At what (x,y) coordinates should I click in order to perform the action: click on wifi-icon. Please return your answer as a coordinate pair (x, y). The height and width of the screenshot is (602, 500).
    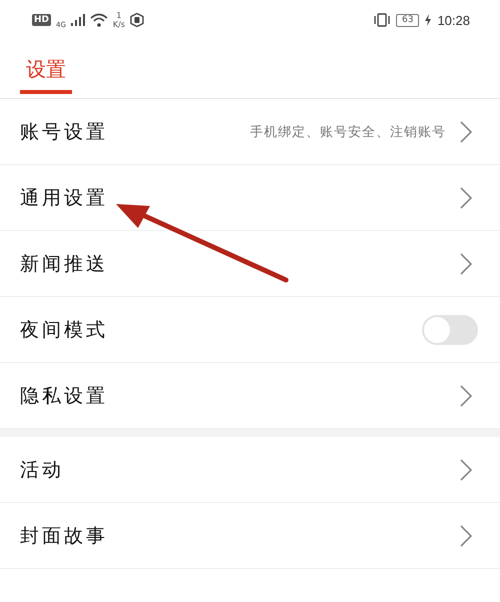
    Looking at the image, I should click on (99, 20).